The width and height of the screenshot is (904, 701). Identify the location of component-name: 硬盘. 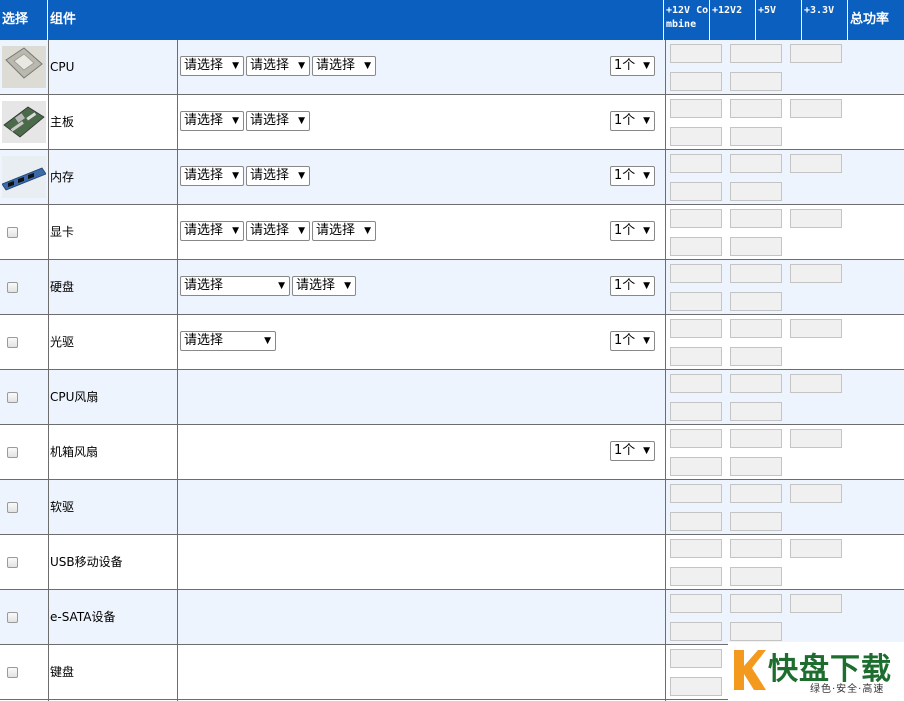
(62, 287).